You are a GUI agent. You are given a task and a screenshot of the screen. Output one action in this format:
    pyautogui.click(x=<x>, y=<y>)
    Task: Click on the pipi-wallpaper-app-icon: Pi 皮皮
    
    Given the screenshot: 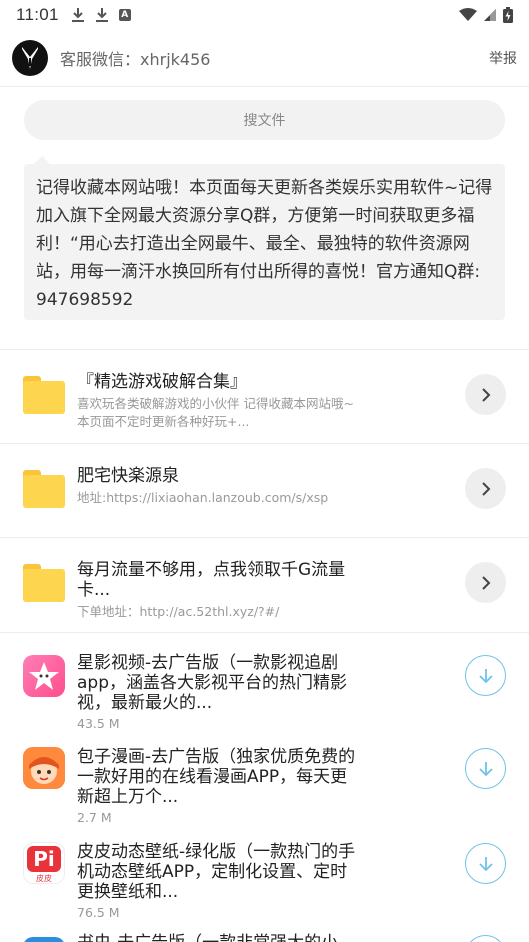 What is the action you would take?
    pyautogui.click(x=44, y=863)
    